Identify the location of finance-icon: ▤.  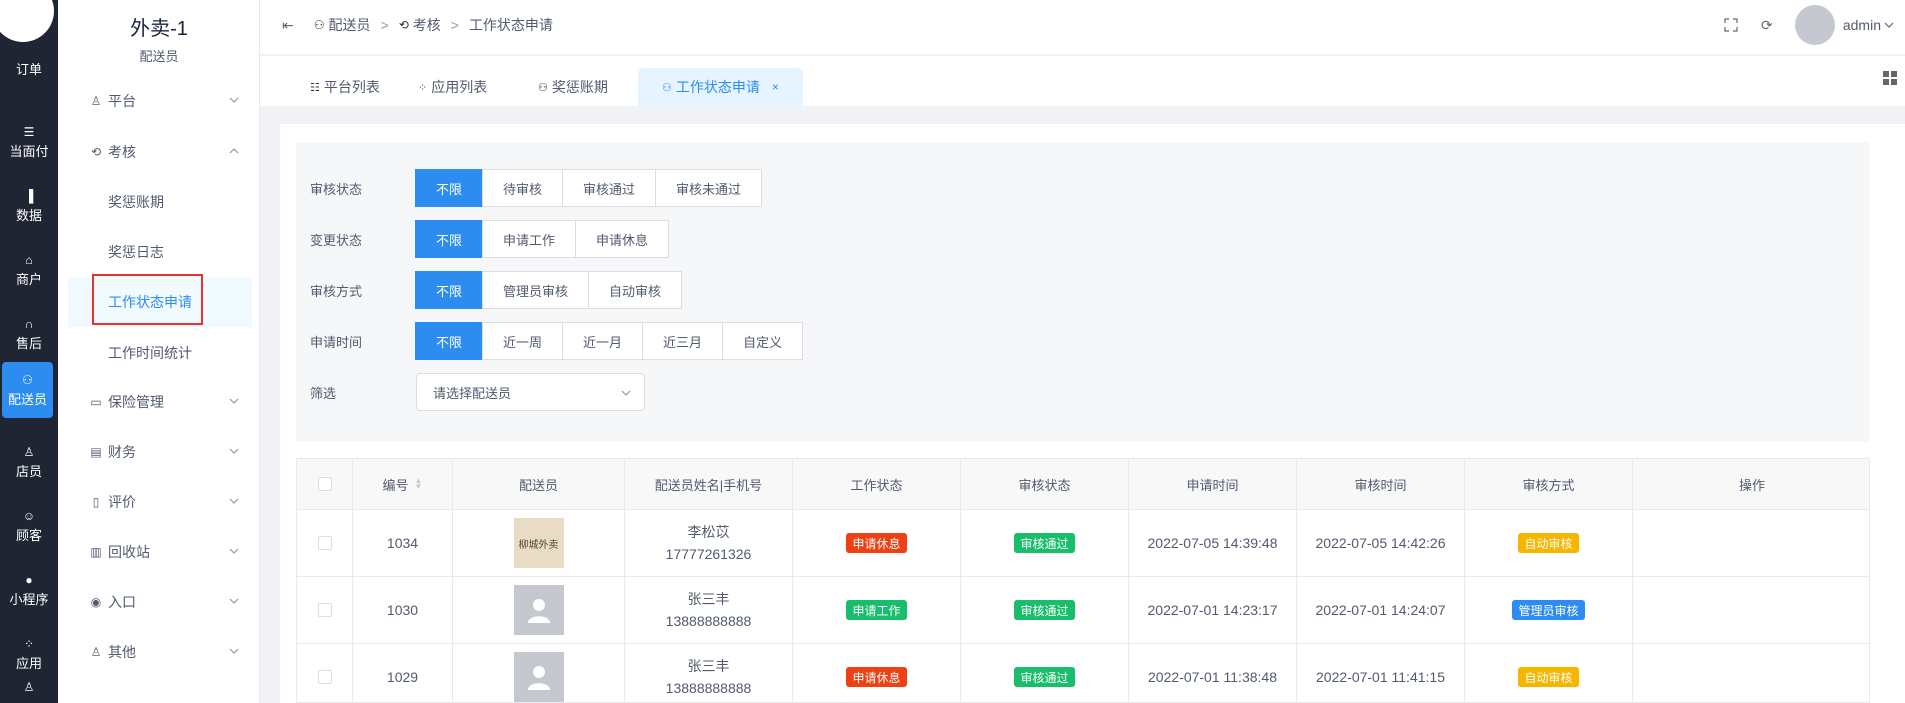
(96, 452).